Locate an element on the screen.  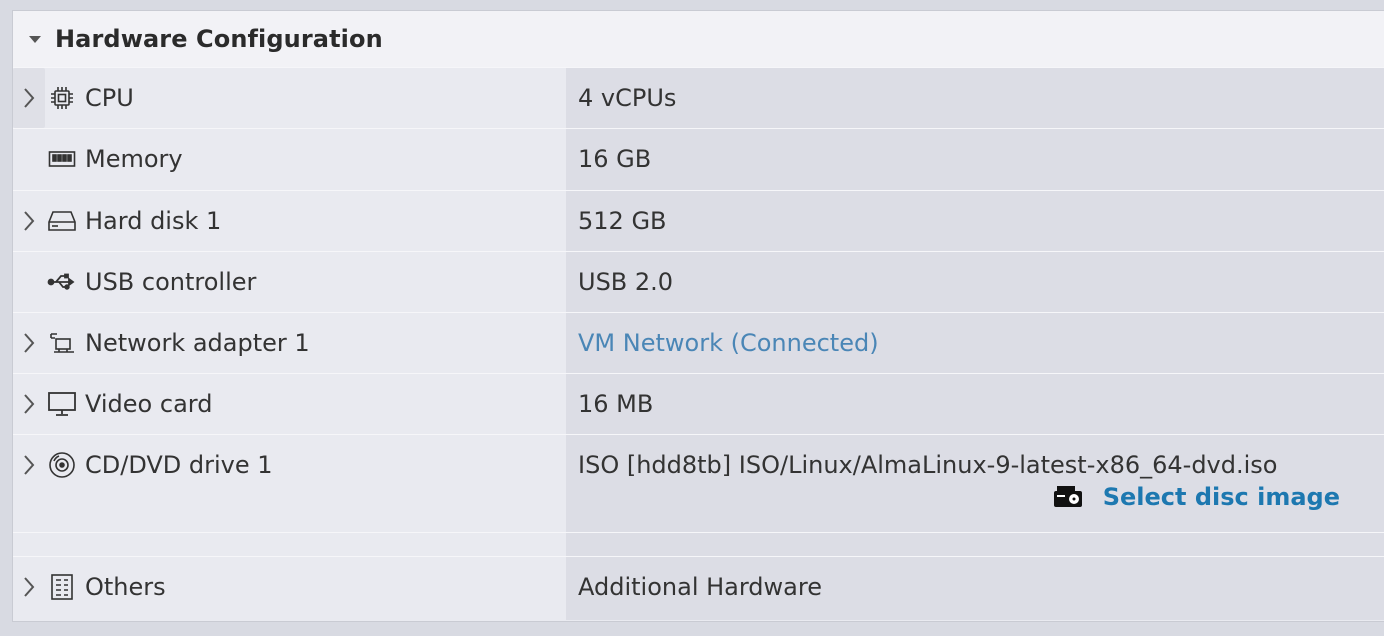
hardware-row-cpu: CPU 4 vCPUs is located at coordinates (698, 97).